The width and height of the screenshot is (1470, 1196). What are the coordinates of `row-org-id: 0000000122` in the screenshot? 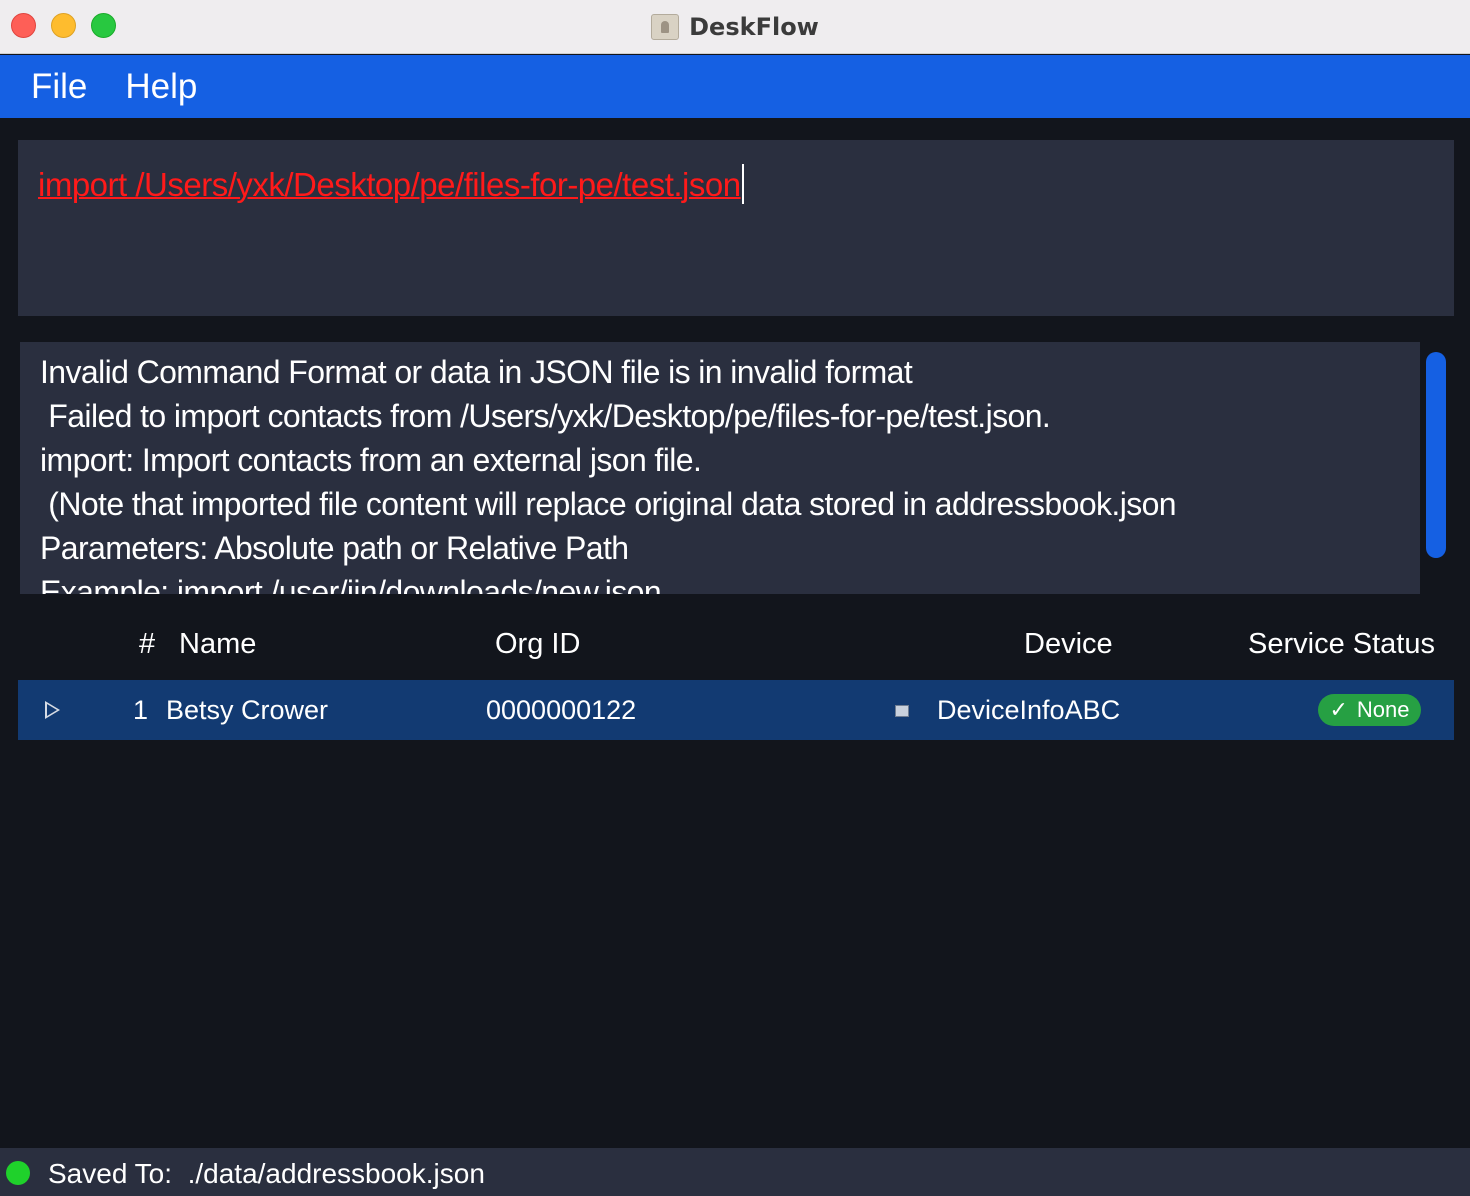 It's located at (561, 710).